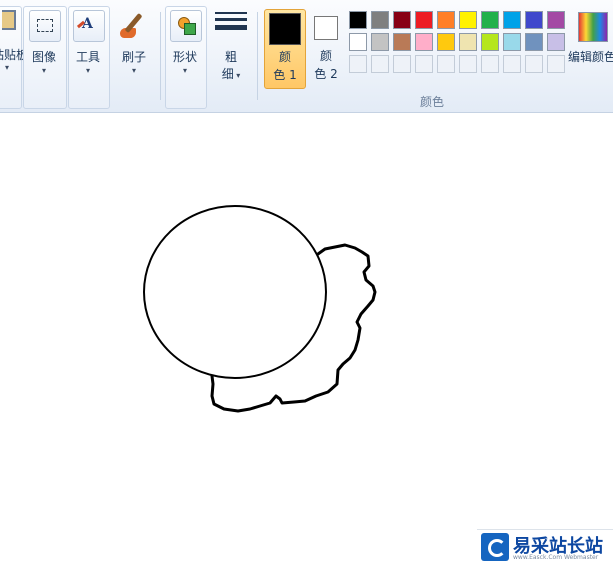  Describe the element at coordinates (45, 26) in the screenshot. I see `select-icon` at that location.